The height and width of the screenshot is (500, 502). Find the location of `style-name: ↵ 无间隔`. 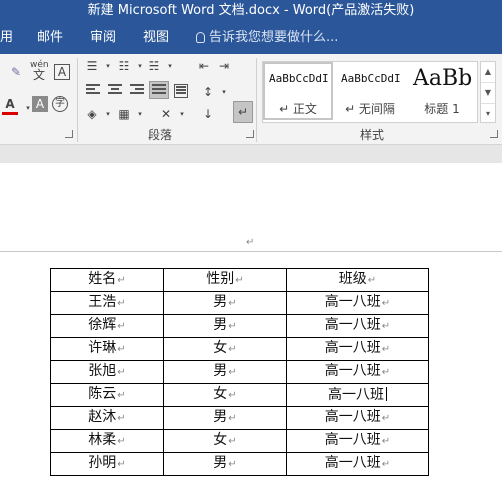

style-name: ↵ 无间隔 is located at coordinates (370, 109).